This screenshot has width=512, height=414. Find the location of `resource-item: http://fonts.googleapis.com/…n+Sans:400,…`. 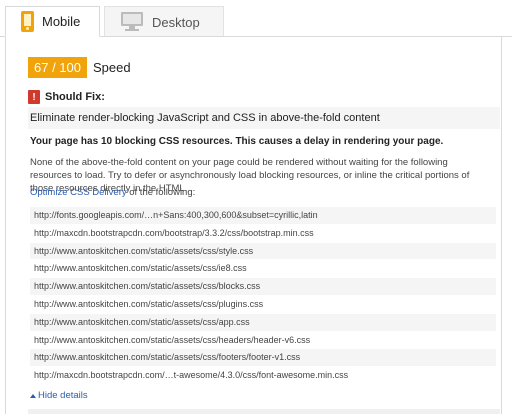

resource-item: http://fonts.googleapis.com/…n+Sans:400,… is located at coordinates (263, 216).